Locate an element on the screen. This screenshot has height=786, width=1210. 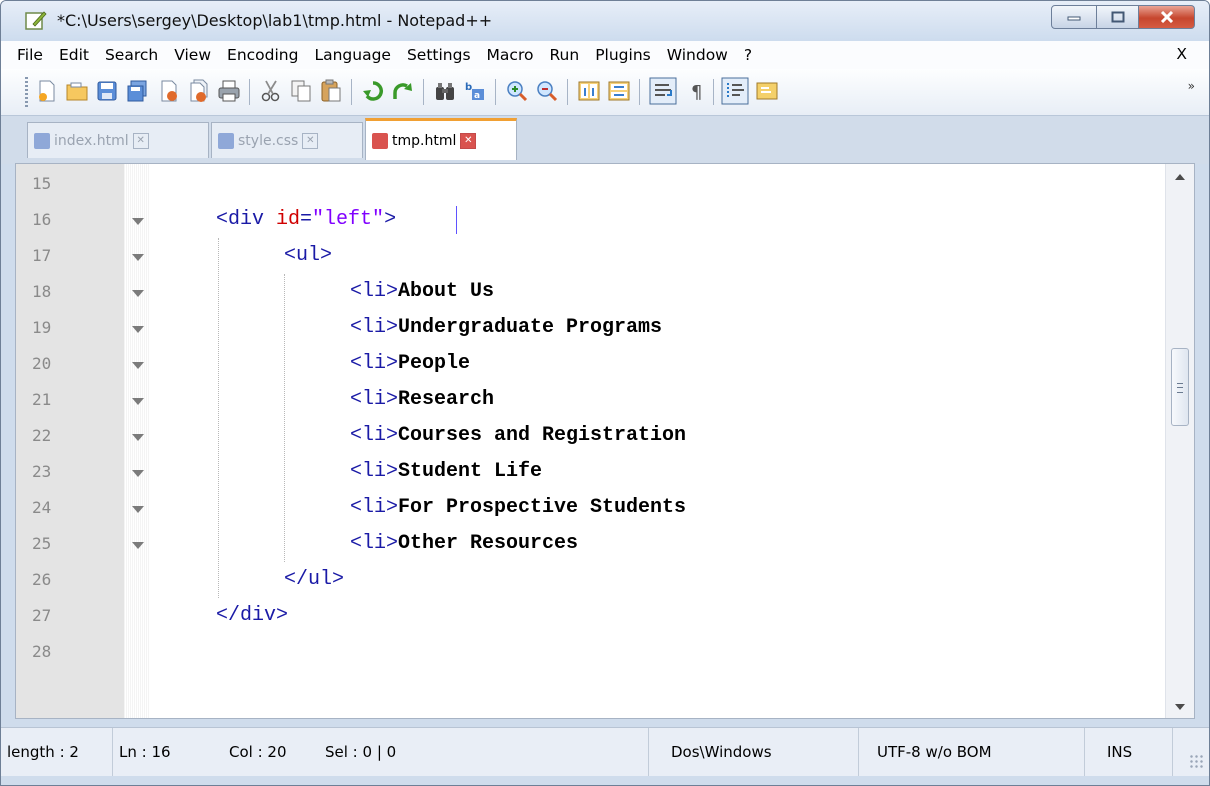
tab-style-css: style.css ✕ is located at coordinates (287, 140).